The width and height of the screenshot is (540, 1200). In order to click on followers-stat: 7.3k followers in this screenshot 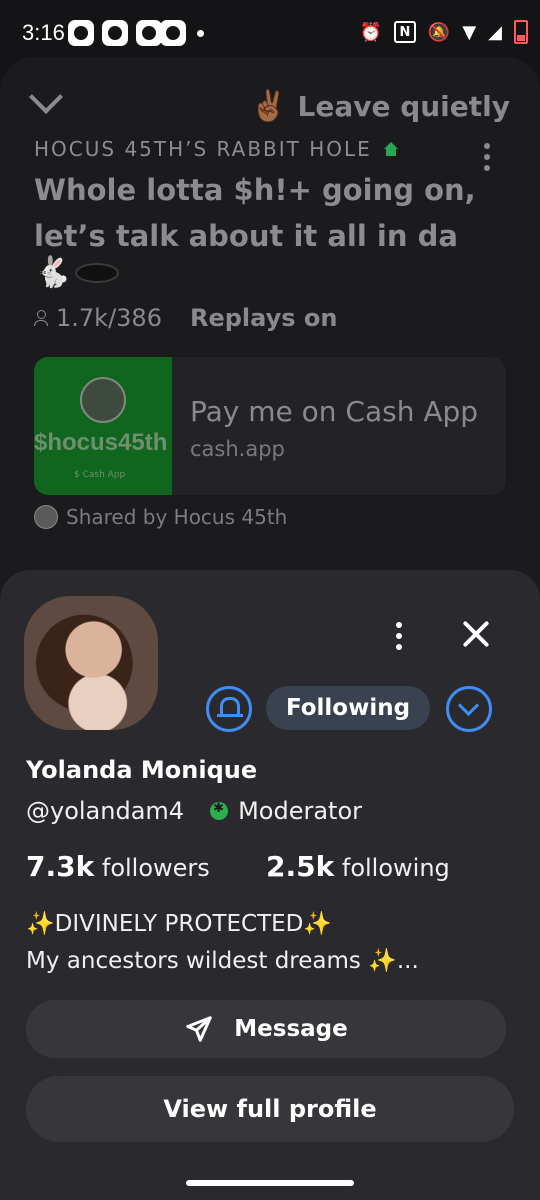, I will do `click(118, 866)`.